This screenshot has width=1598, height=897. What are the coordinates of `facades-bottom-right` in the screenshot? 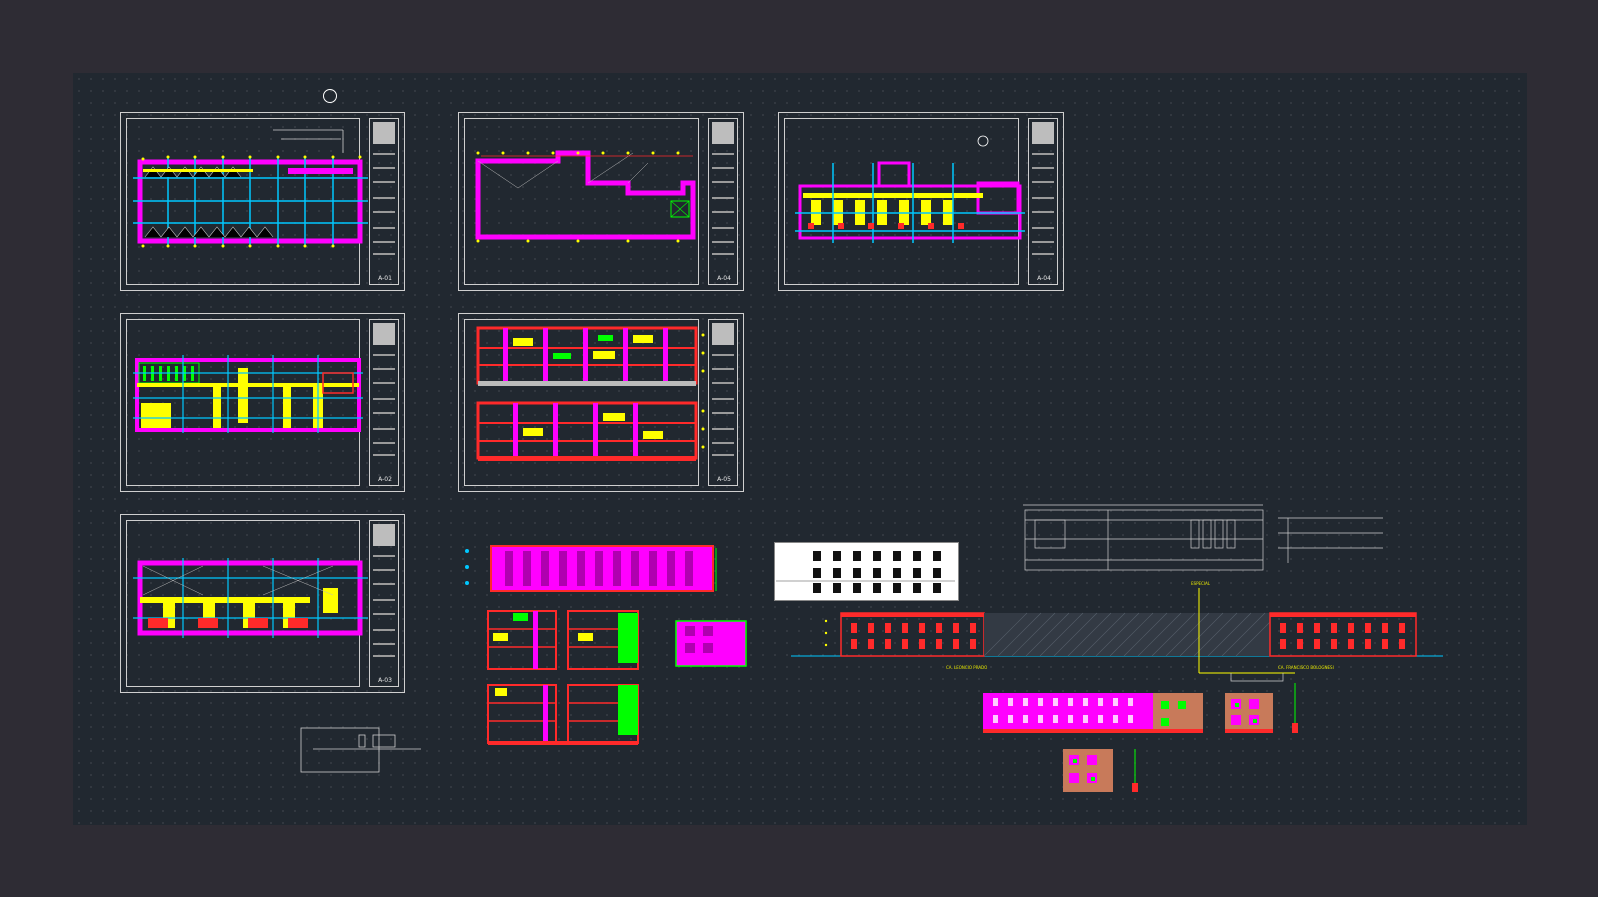 It's located at (1140, 737).